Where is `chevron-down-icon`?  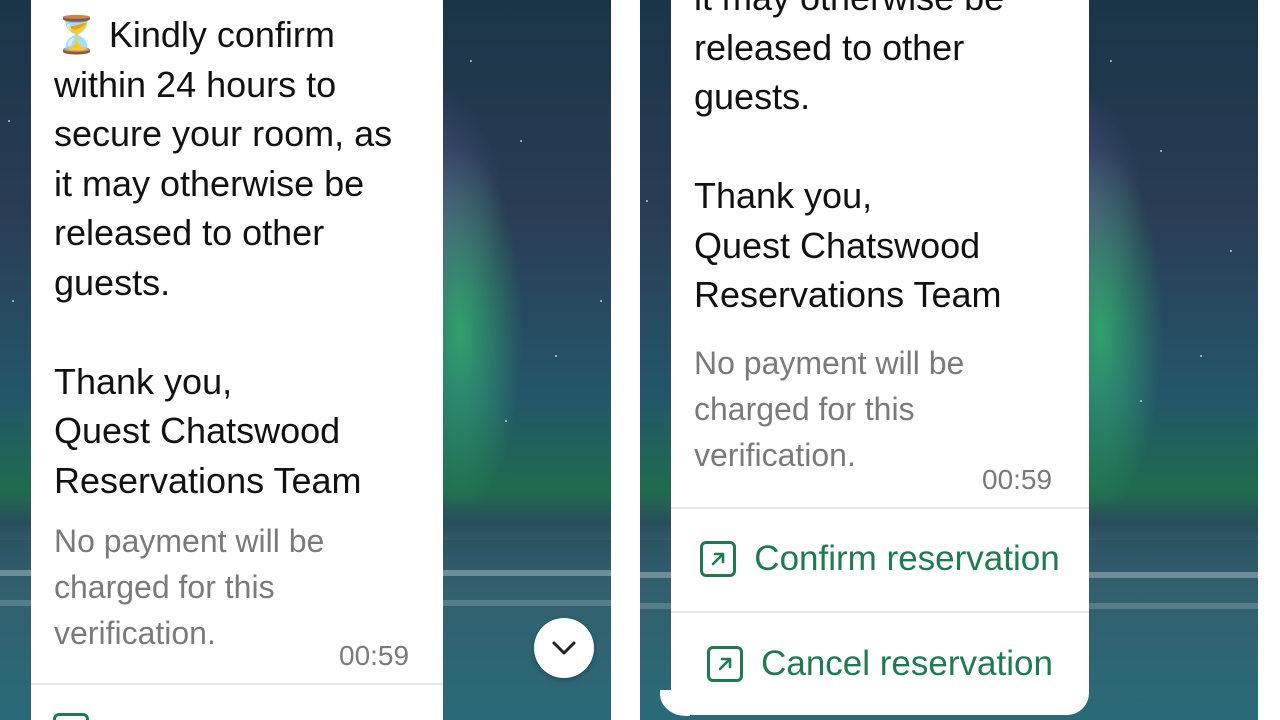 chevron-down-icon is located at coordinates (564, 648).